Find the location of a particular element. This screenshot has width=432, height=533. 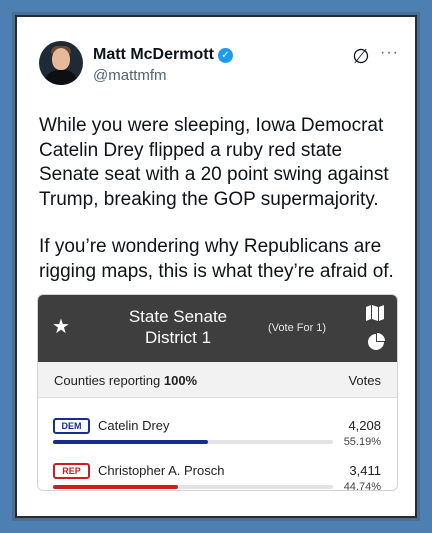

star-icon: ★ is located at coordinates (62, 327).